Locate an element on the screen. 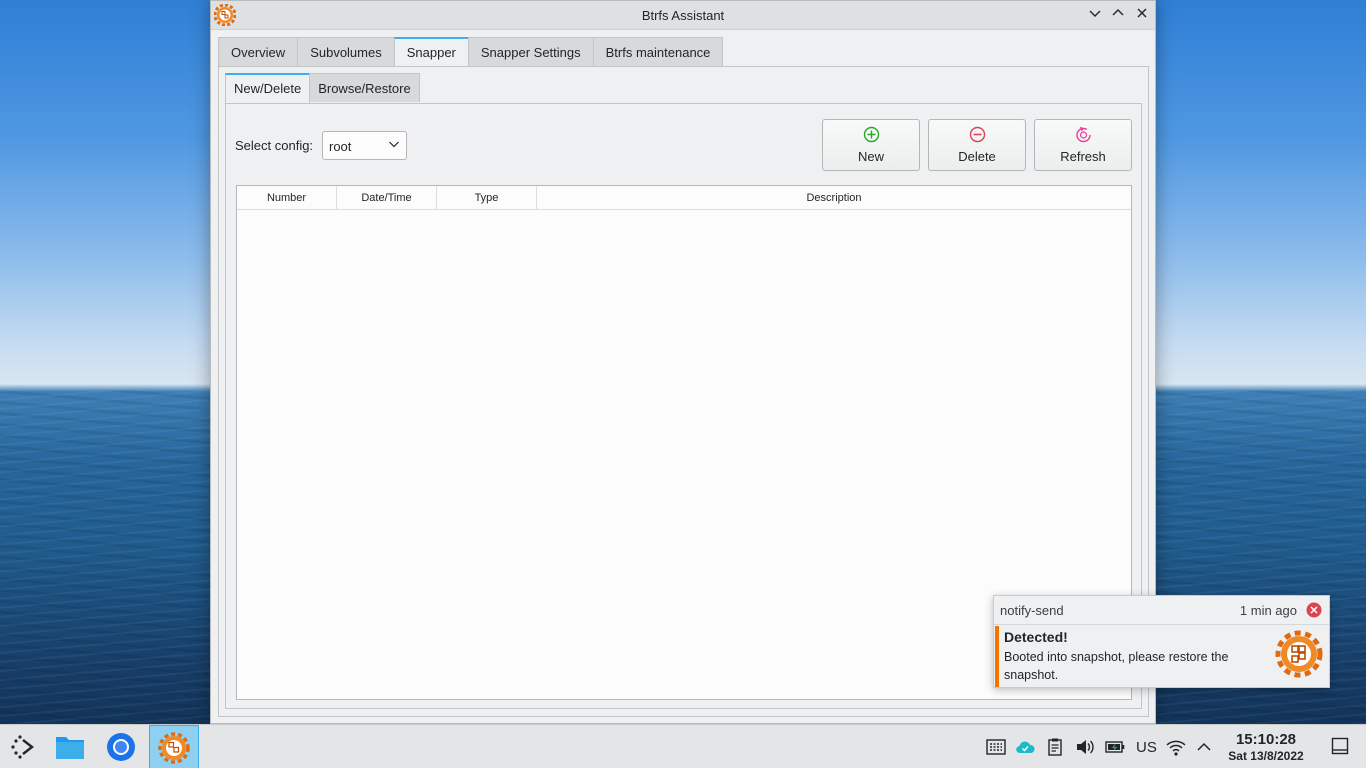 This screenshot has height=768, width=1366. new-snapshot-button: New is located at coordinates (871, 145).